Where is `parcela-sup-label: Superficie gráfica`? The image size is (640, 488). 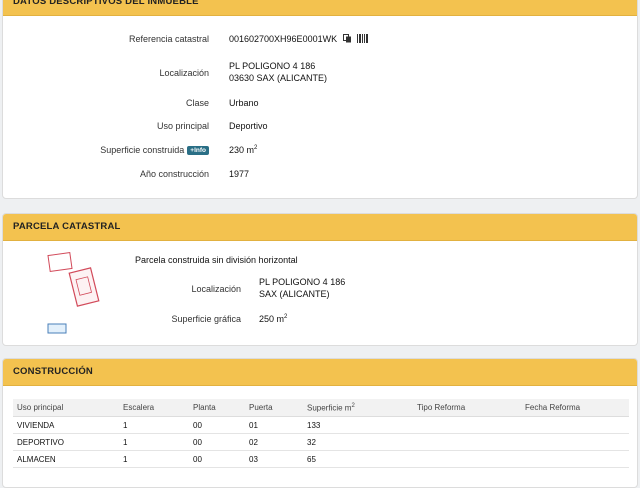 parcela-sup-label: Superficie gráfica is located at coordinates (206, 319).